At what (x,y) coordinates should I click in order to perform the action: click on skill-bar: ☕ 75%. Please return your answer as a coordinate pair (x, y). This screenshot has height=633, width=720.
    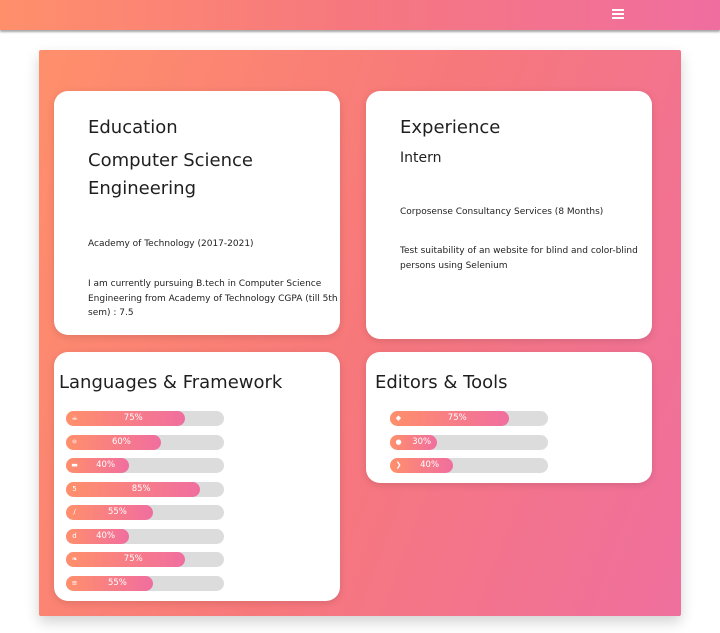
    Looking at the image, I should click on (145, 418).